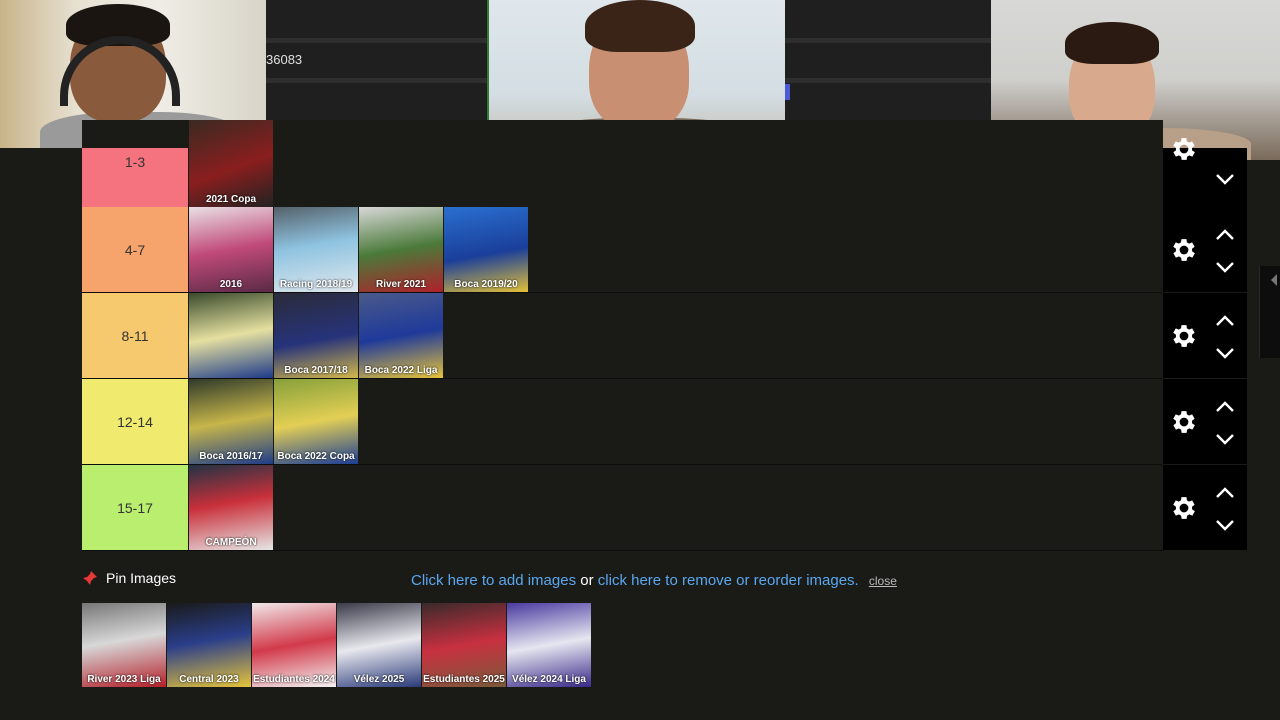 Image resolution: width=1280 pixels, height=720 pixels. What do you see at coordinates (294, 679) in the screenshot?
I see `tile-caption: Estudiantes 2024` at bounding box center [294, 679].